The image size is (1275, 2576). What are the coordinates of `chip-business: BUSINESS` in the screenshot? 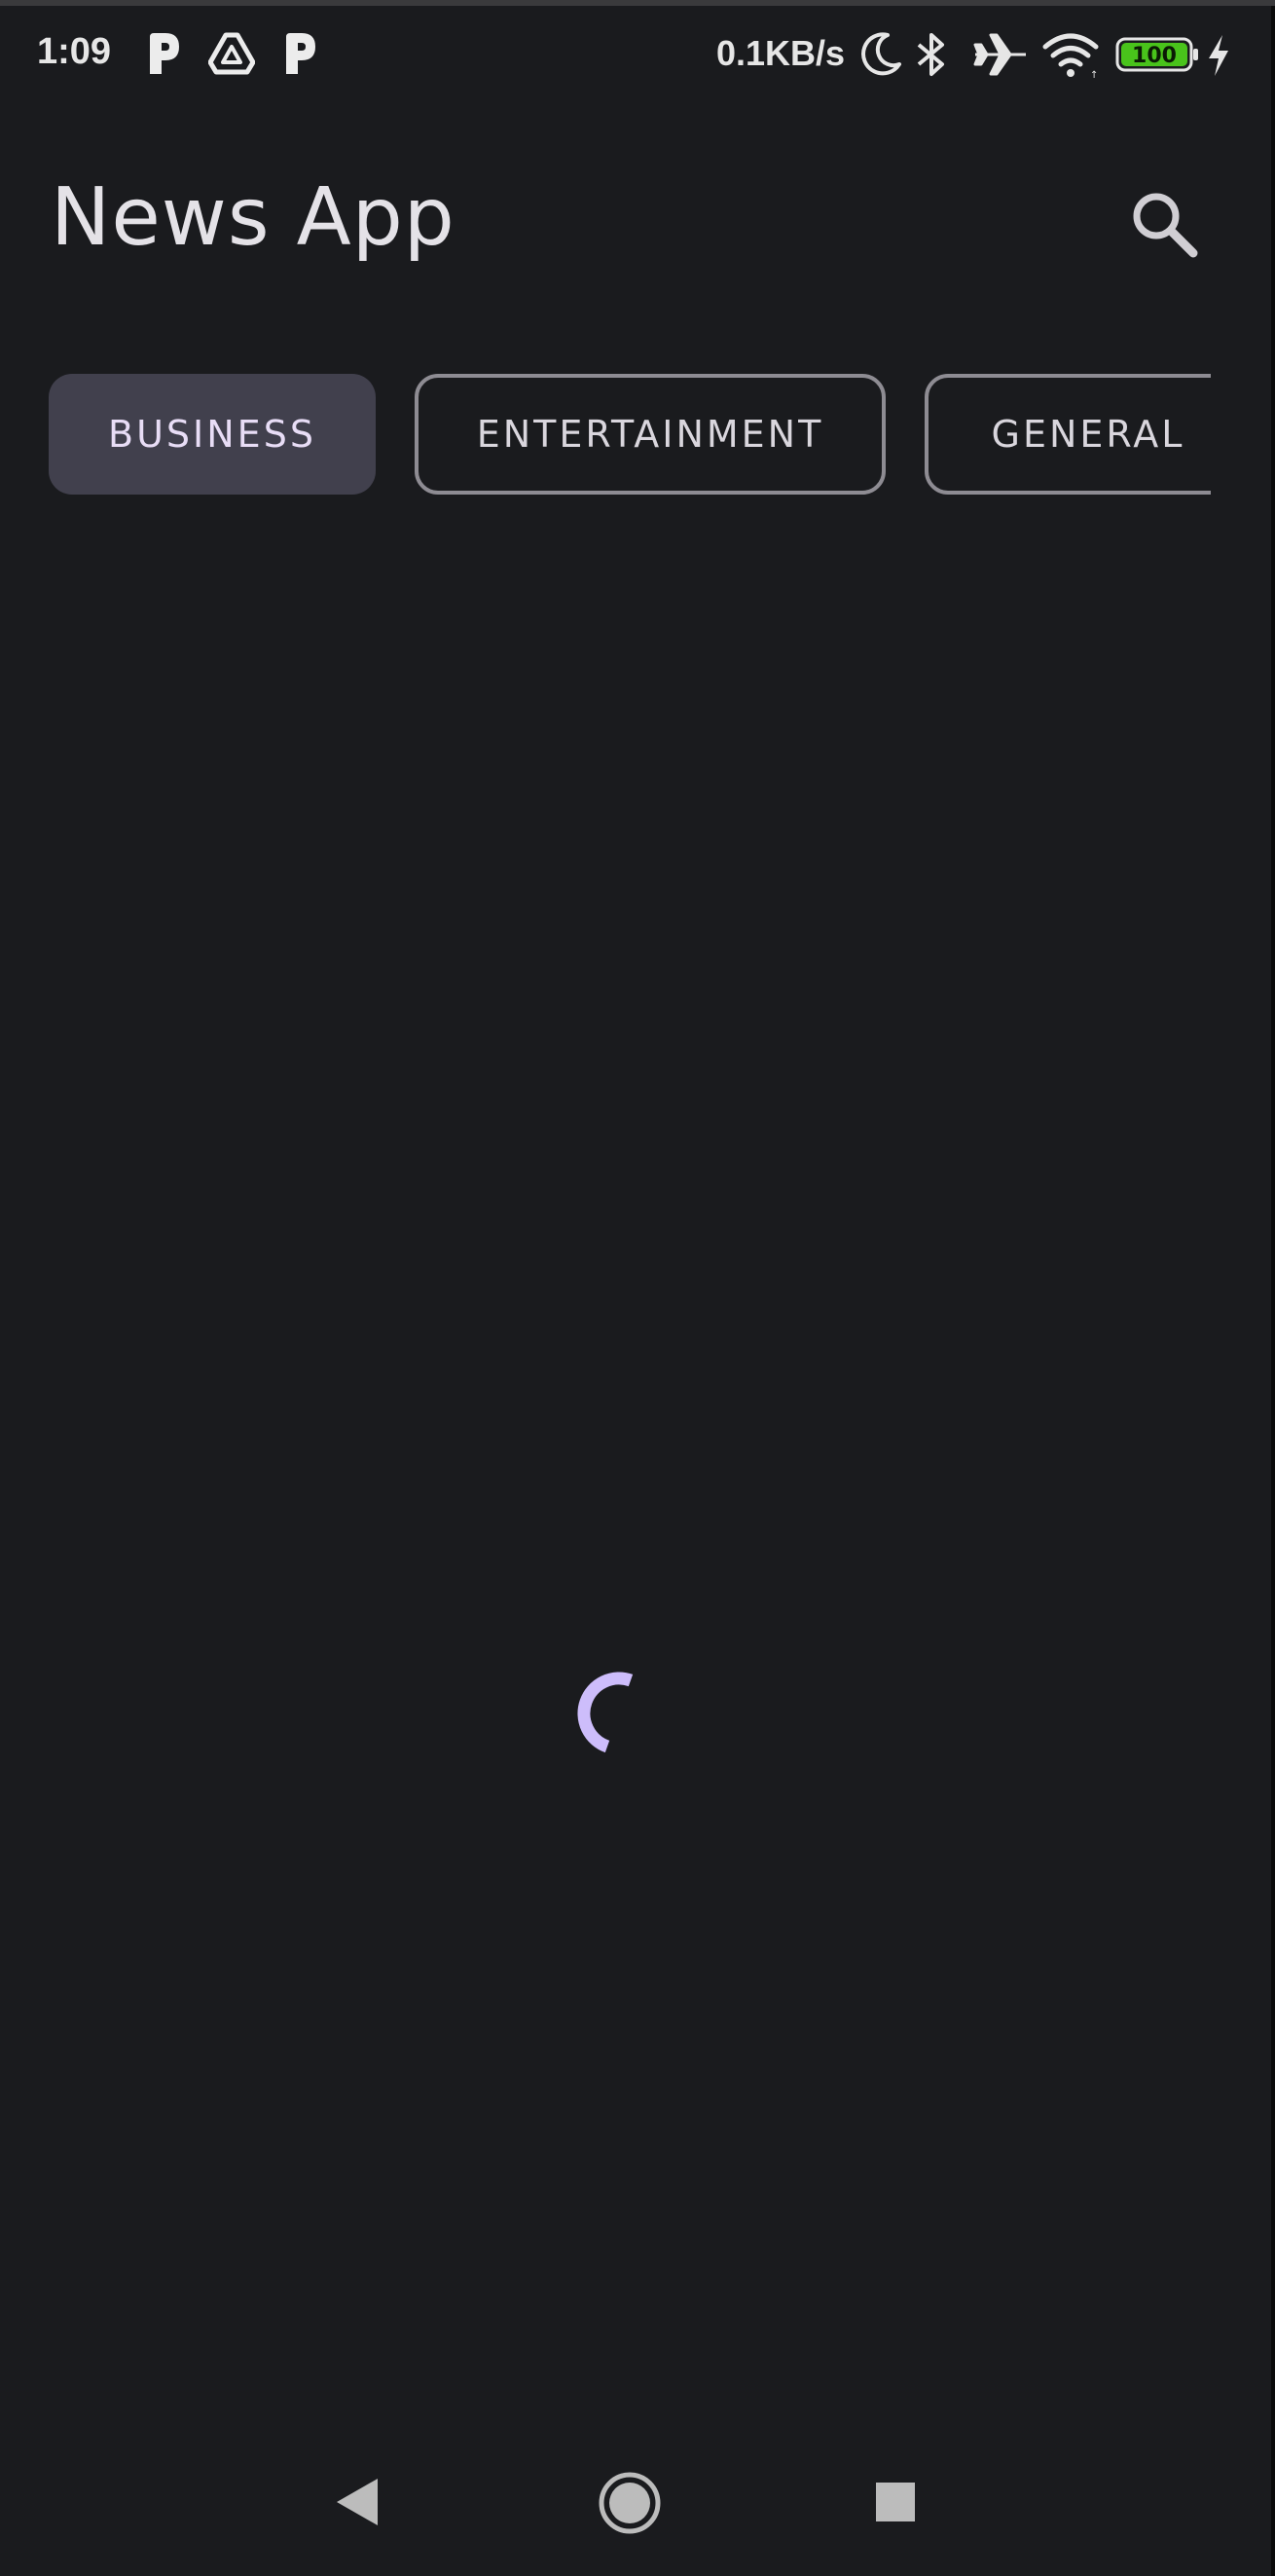 It's located at (212, 434).